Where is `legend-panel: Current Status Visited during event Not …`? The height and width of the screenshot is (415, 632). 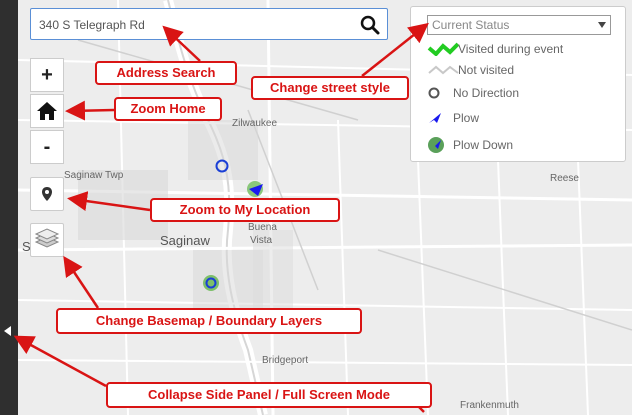
legend-panel: Current Status Visited during event Not … is located at coordinates (518, 84).